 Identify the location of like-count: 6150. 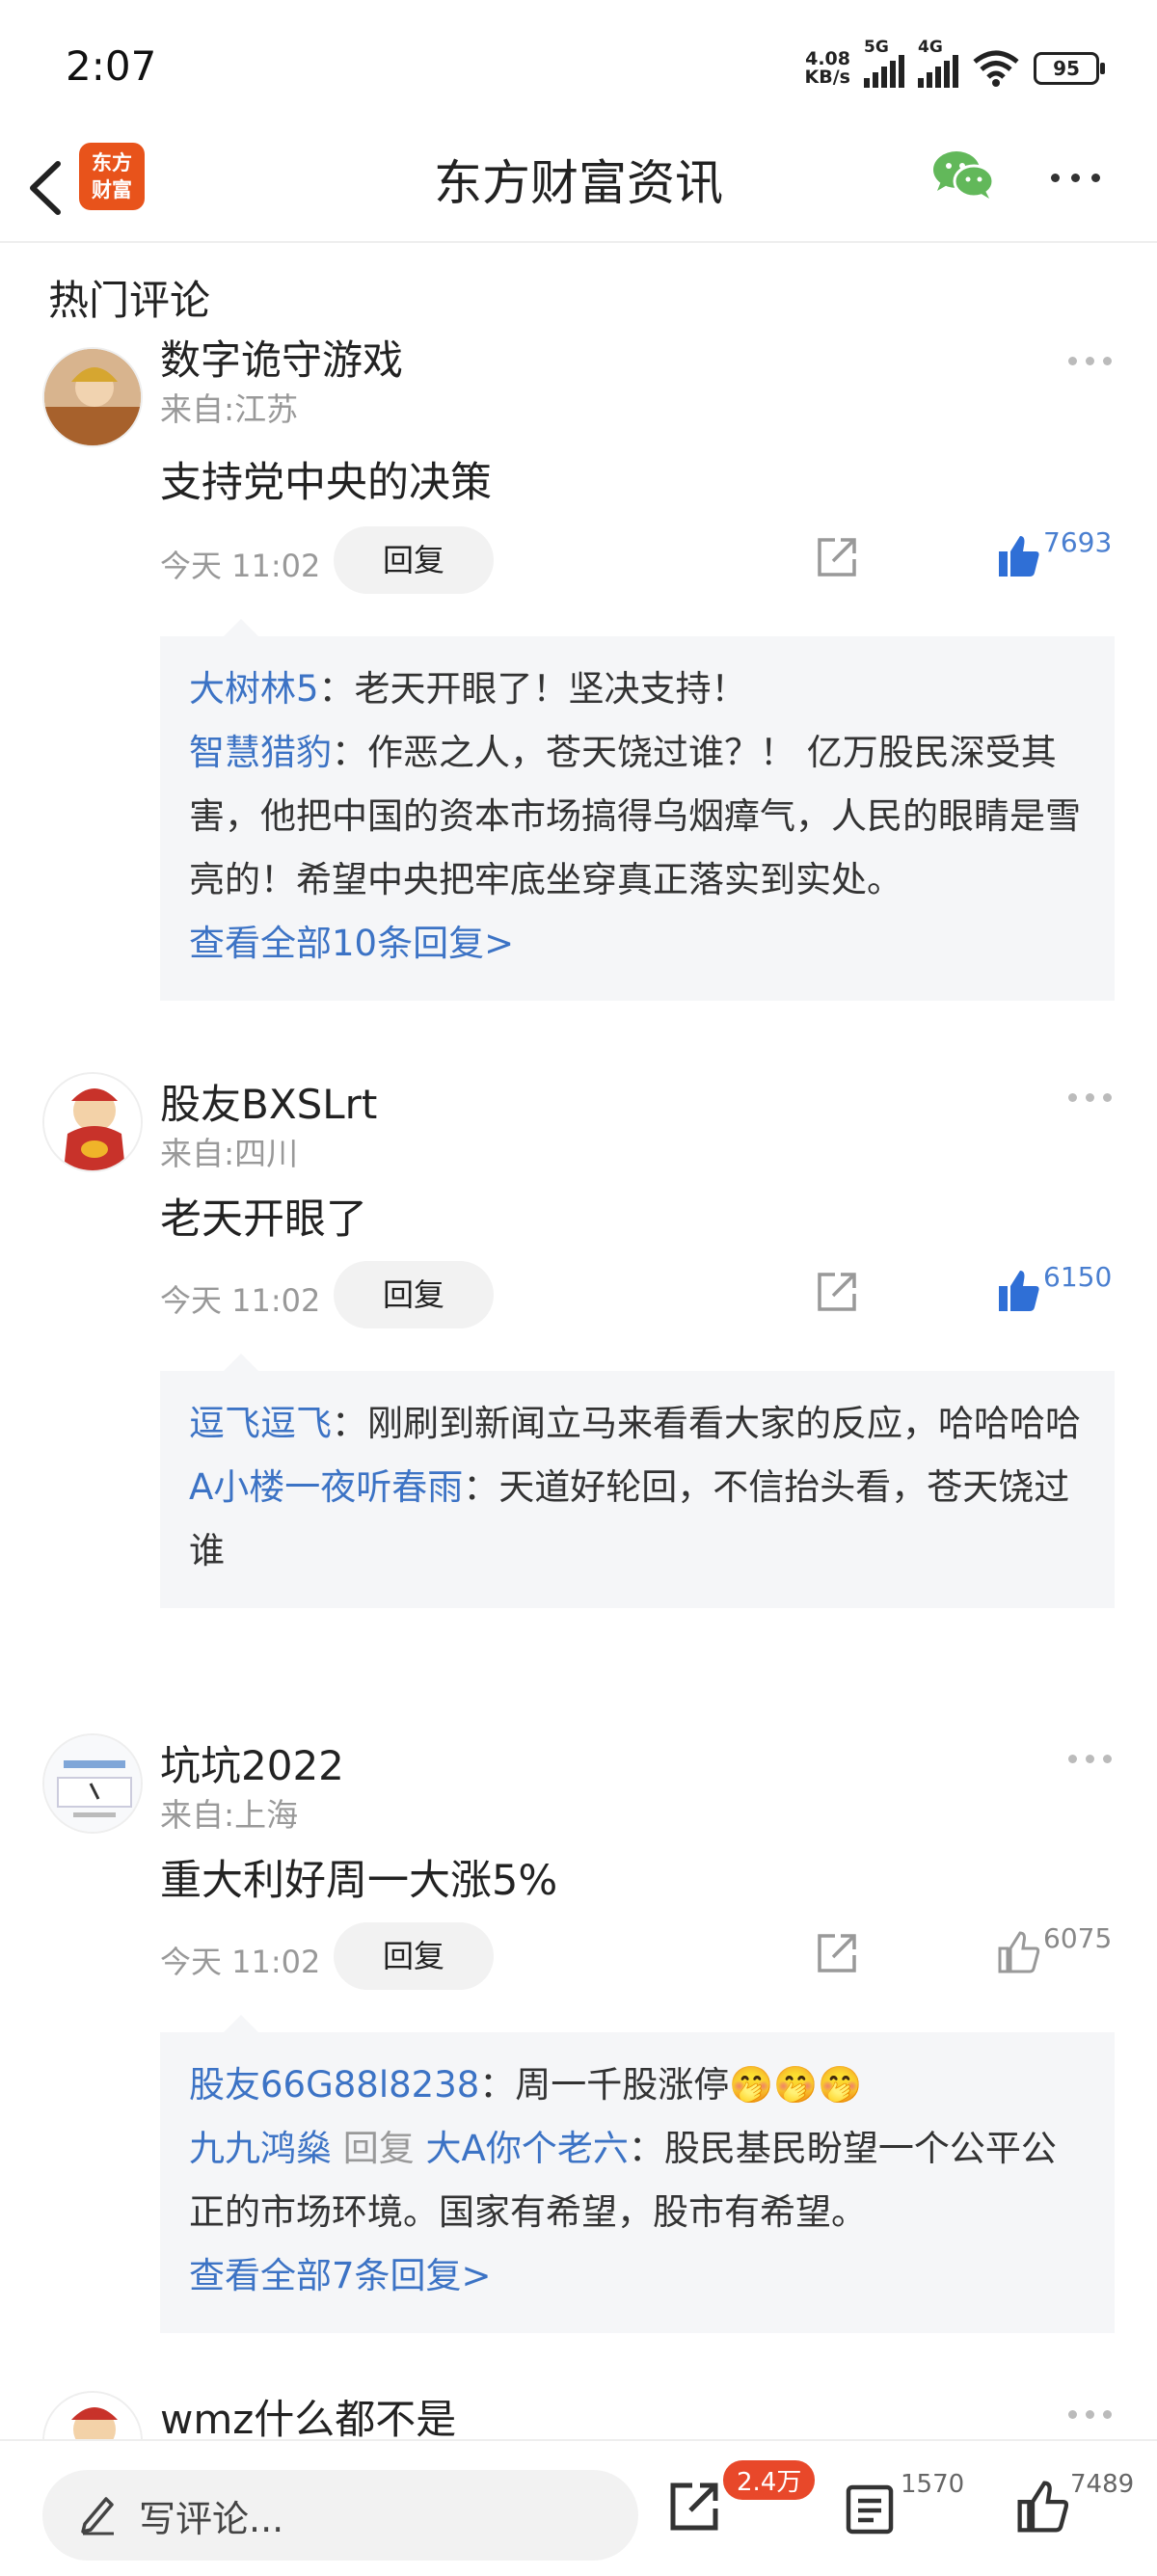
(1078, 1277).